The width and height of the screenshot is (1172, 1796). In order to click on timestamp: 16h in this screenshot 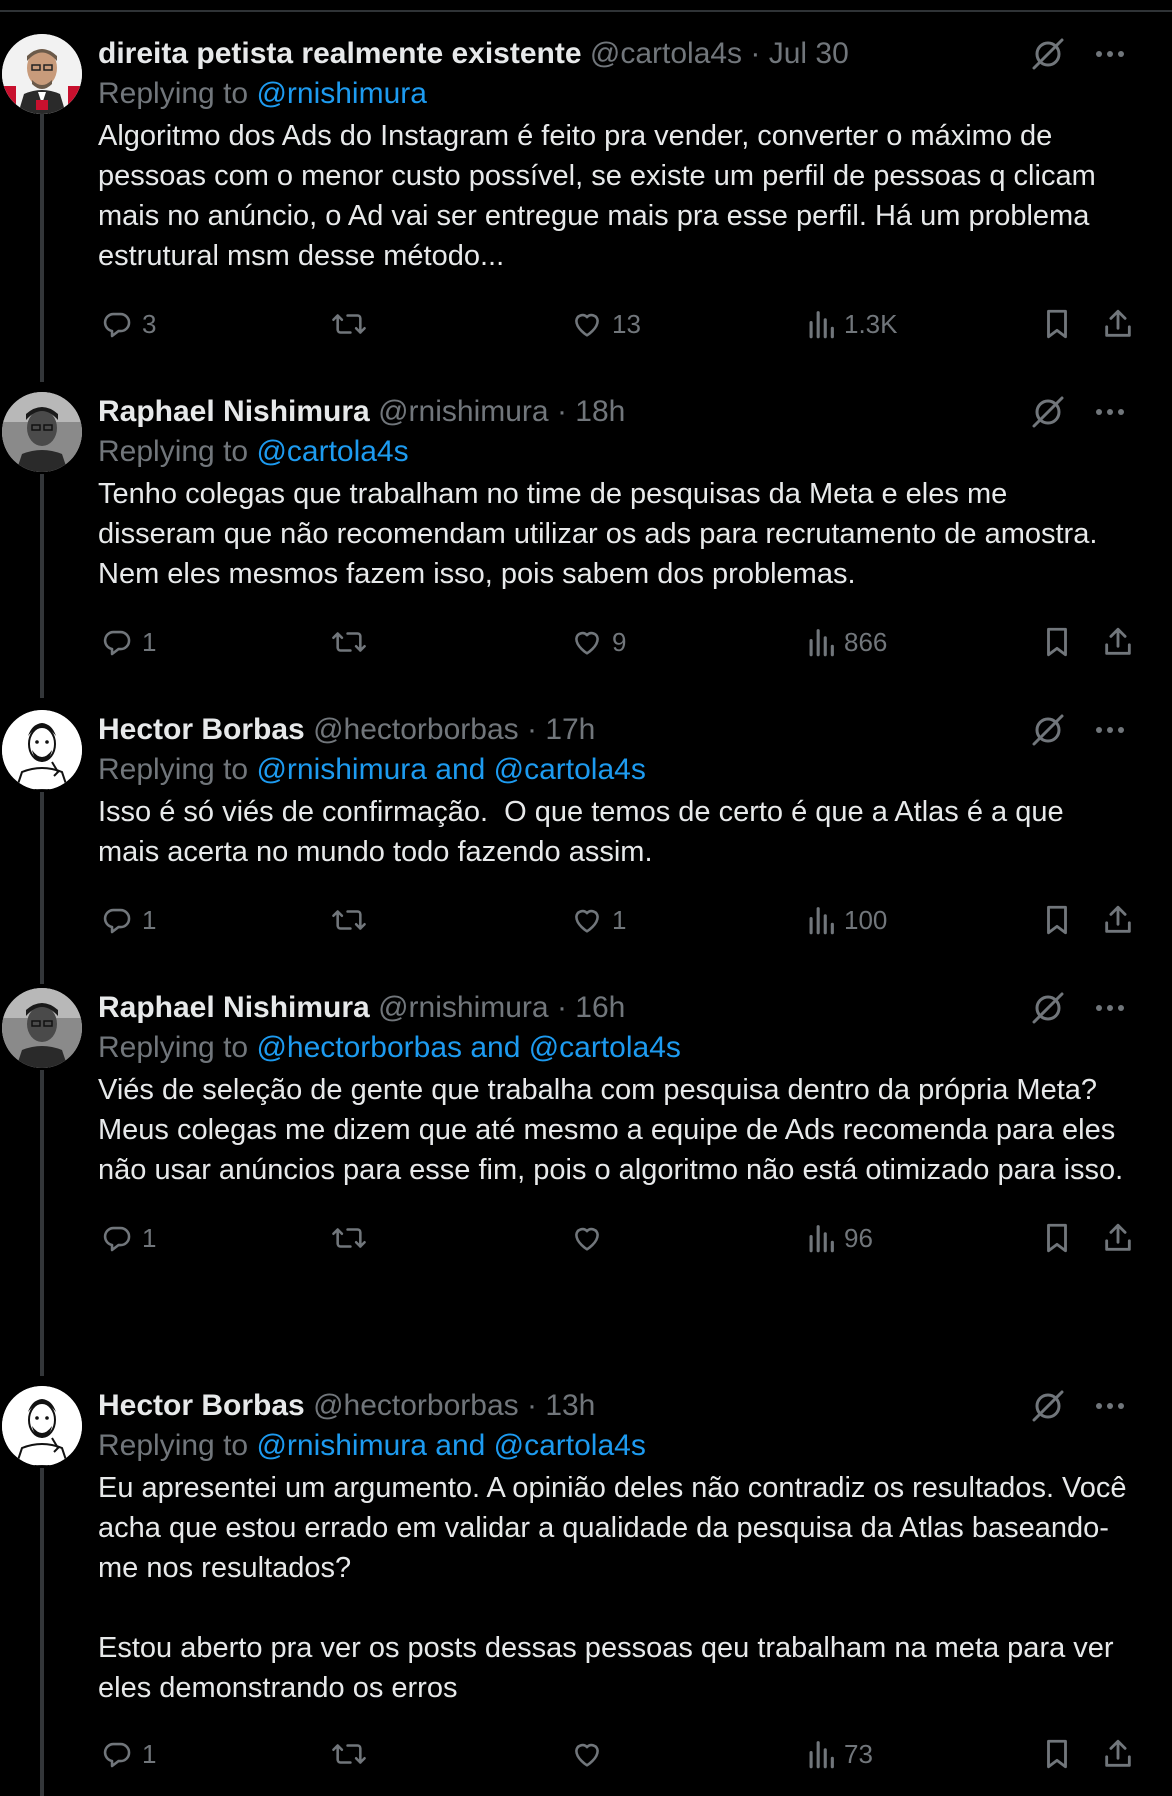, I will do `click(600, 1007)`.